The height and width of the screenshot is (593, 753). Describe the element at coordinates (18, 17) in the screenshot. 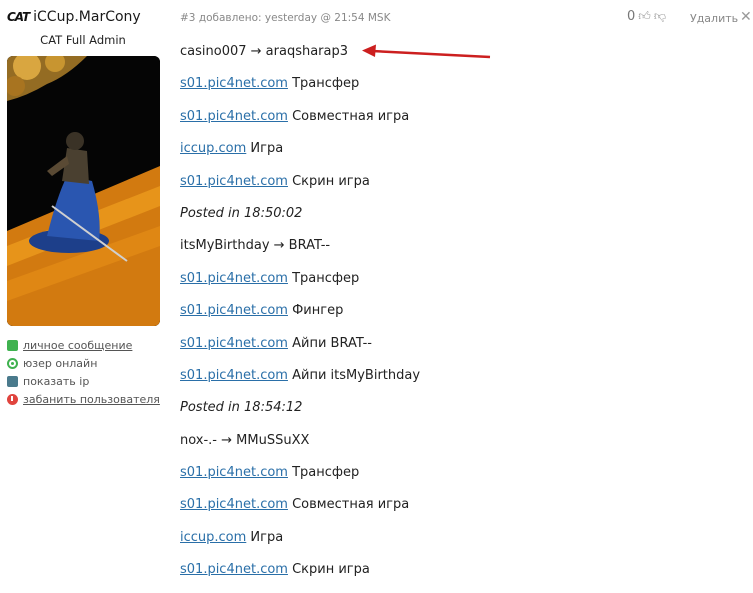

I see `cat-logo-icon: CAT` at that location.